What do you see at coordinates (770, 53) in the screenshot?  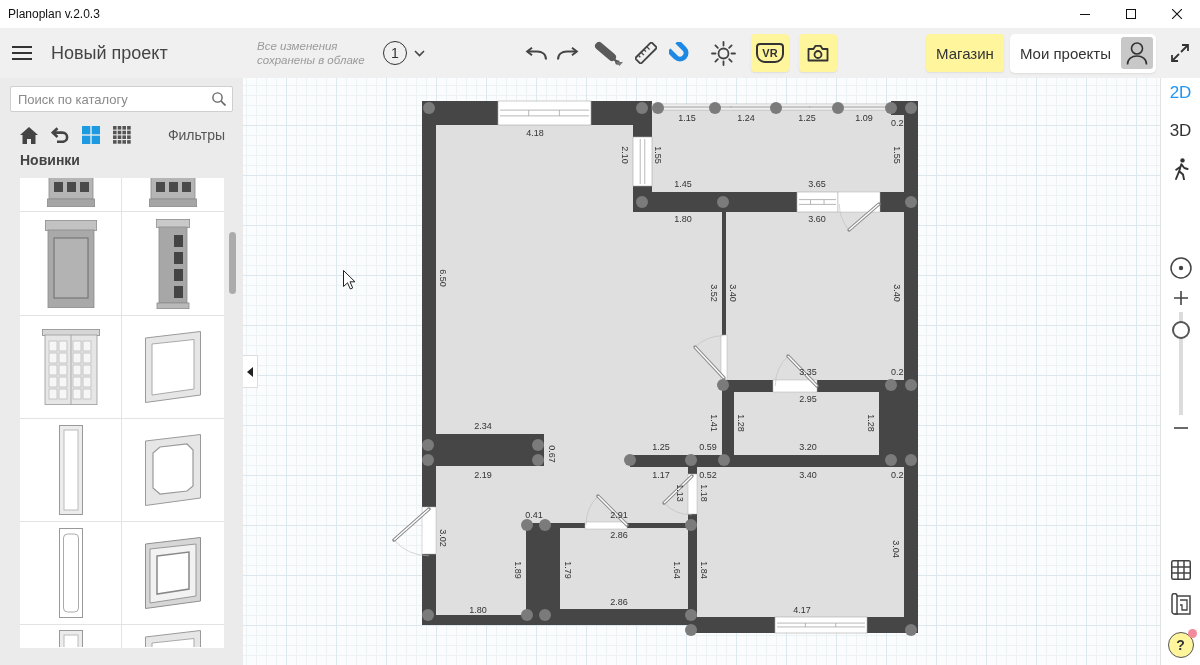 I see `vr-button: VR` at bounding box center [770, 53].